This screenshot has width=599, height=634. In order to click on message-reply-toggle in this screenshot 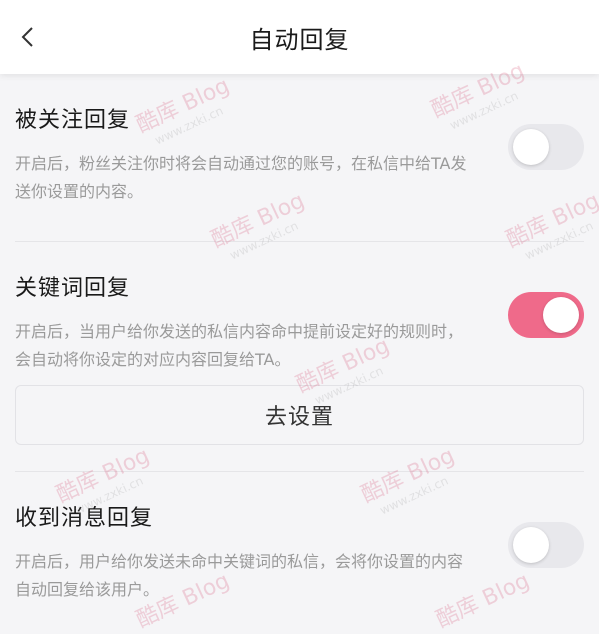, I will do `click(546, 545)`.